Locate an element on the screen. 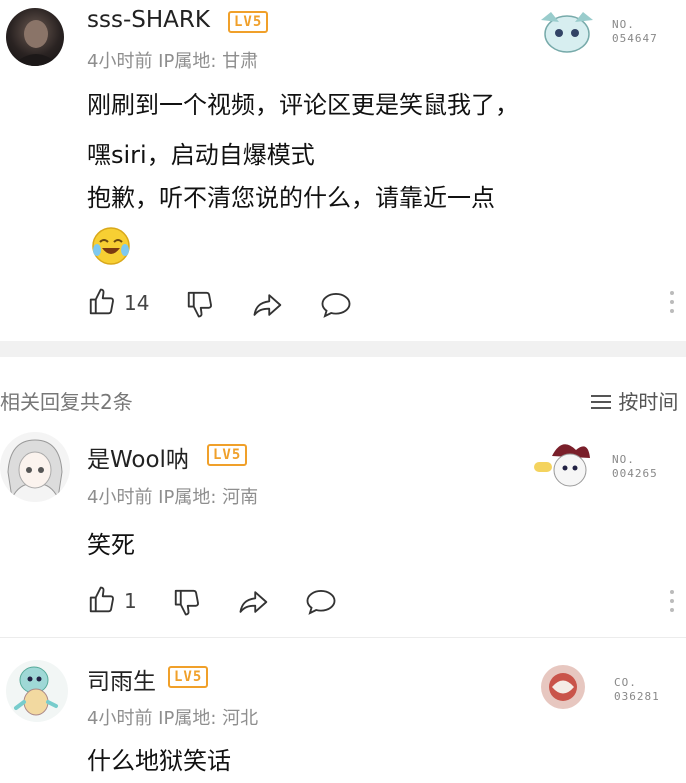 The height and width of the screenshot is (783, 686). user-photo-icon is located at coordinates (36, 43).